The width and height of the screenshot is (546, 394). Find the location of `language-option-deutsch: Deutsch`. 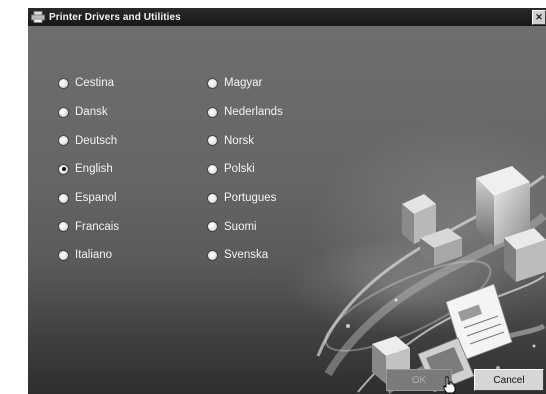

language-option-deutsch: Deutsch is located at coordinates (89, 140).